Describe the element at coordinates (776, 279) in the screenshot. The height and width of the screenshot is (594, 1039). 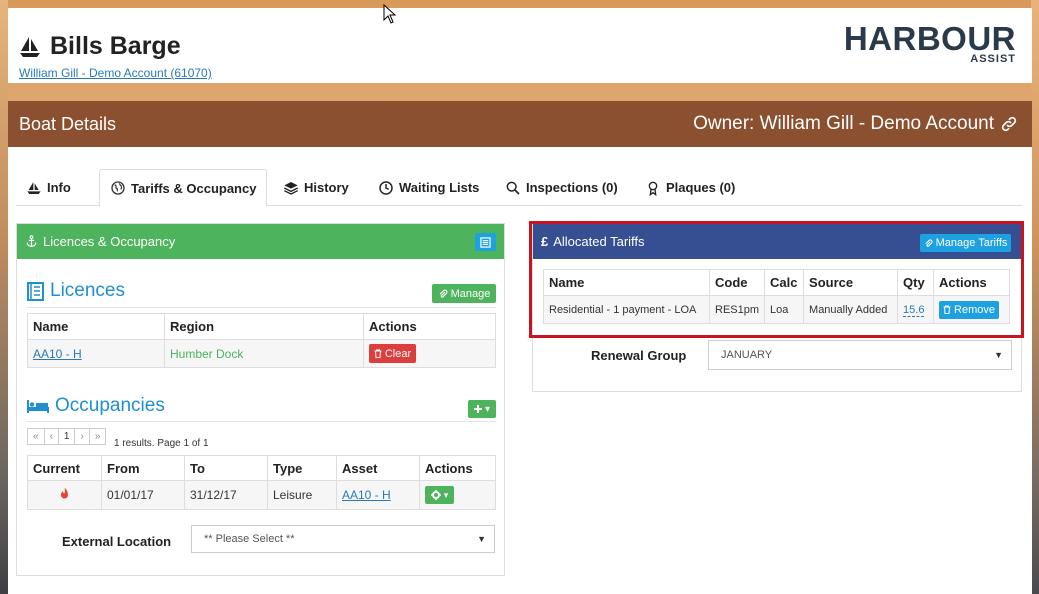
I see `allocated-tariffs-highlight` at that location.